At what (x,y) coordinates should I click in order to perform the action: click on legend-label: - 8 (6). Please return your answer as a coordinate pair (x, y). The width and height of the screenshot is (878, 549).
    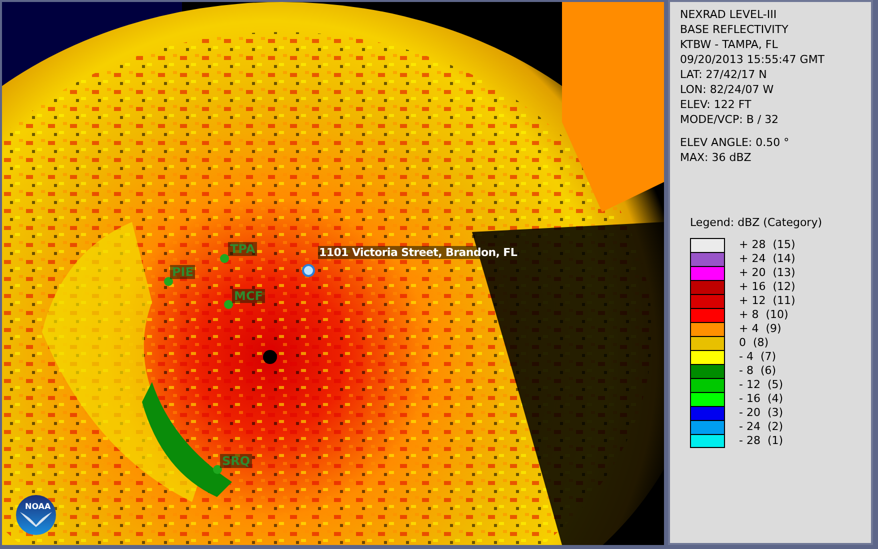
    Looking at the image, I should click on (757, 371).